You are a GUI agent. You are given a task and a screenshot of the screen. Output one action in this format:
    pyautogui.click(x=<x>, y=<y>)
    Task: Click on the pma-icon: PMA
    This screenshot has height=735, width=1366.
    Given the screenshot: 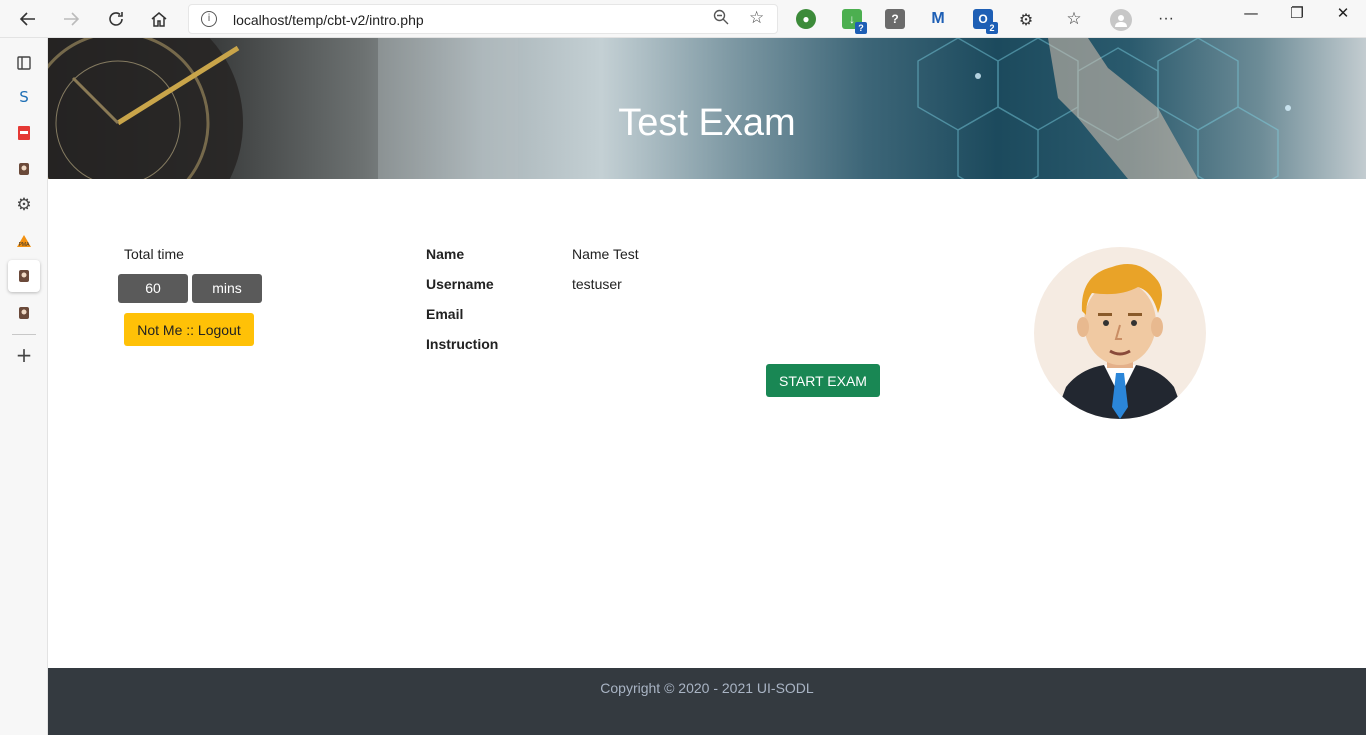 What is the action you would take?
    pyautogui.click(x=24, y=241)
    